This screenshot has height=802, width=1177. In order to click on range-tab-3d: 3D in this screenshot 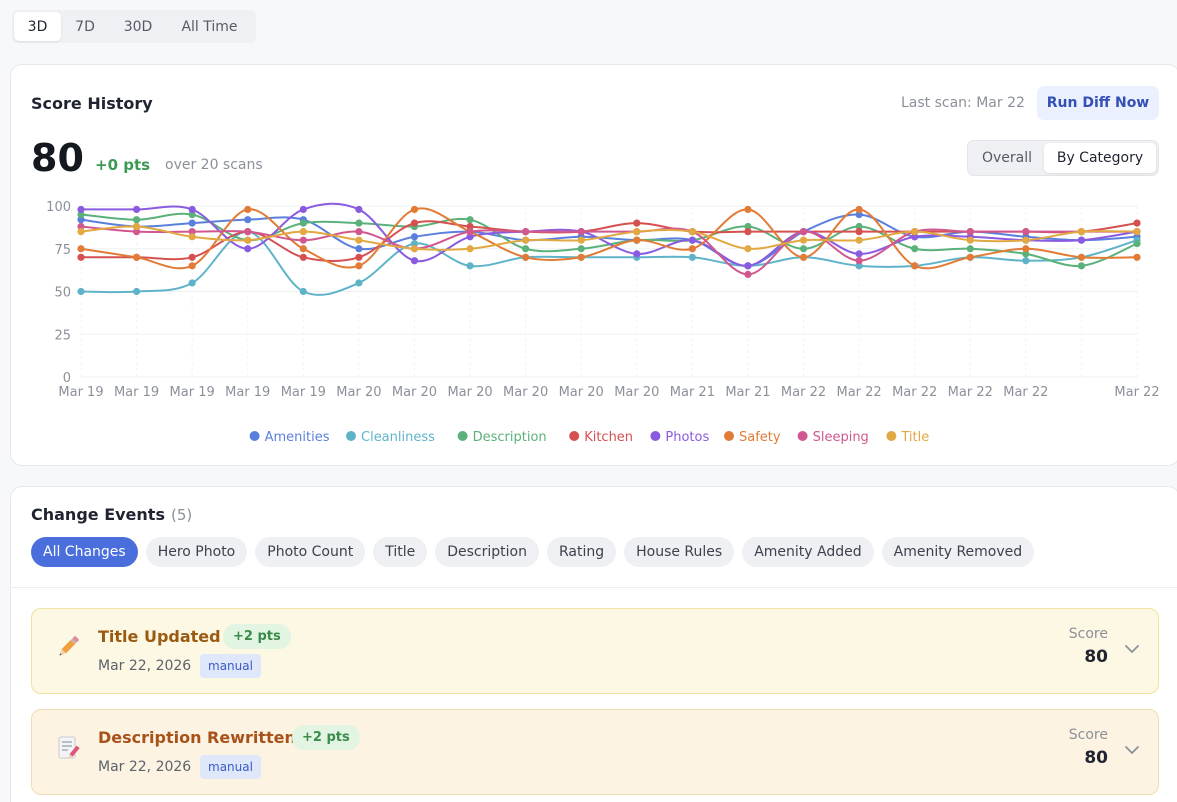, I will do `click(37, 26)`.